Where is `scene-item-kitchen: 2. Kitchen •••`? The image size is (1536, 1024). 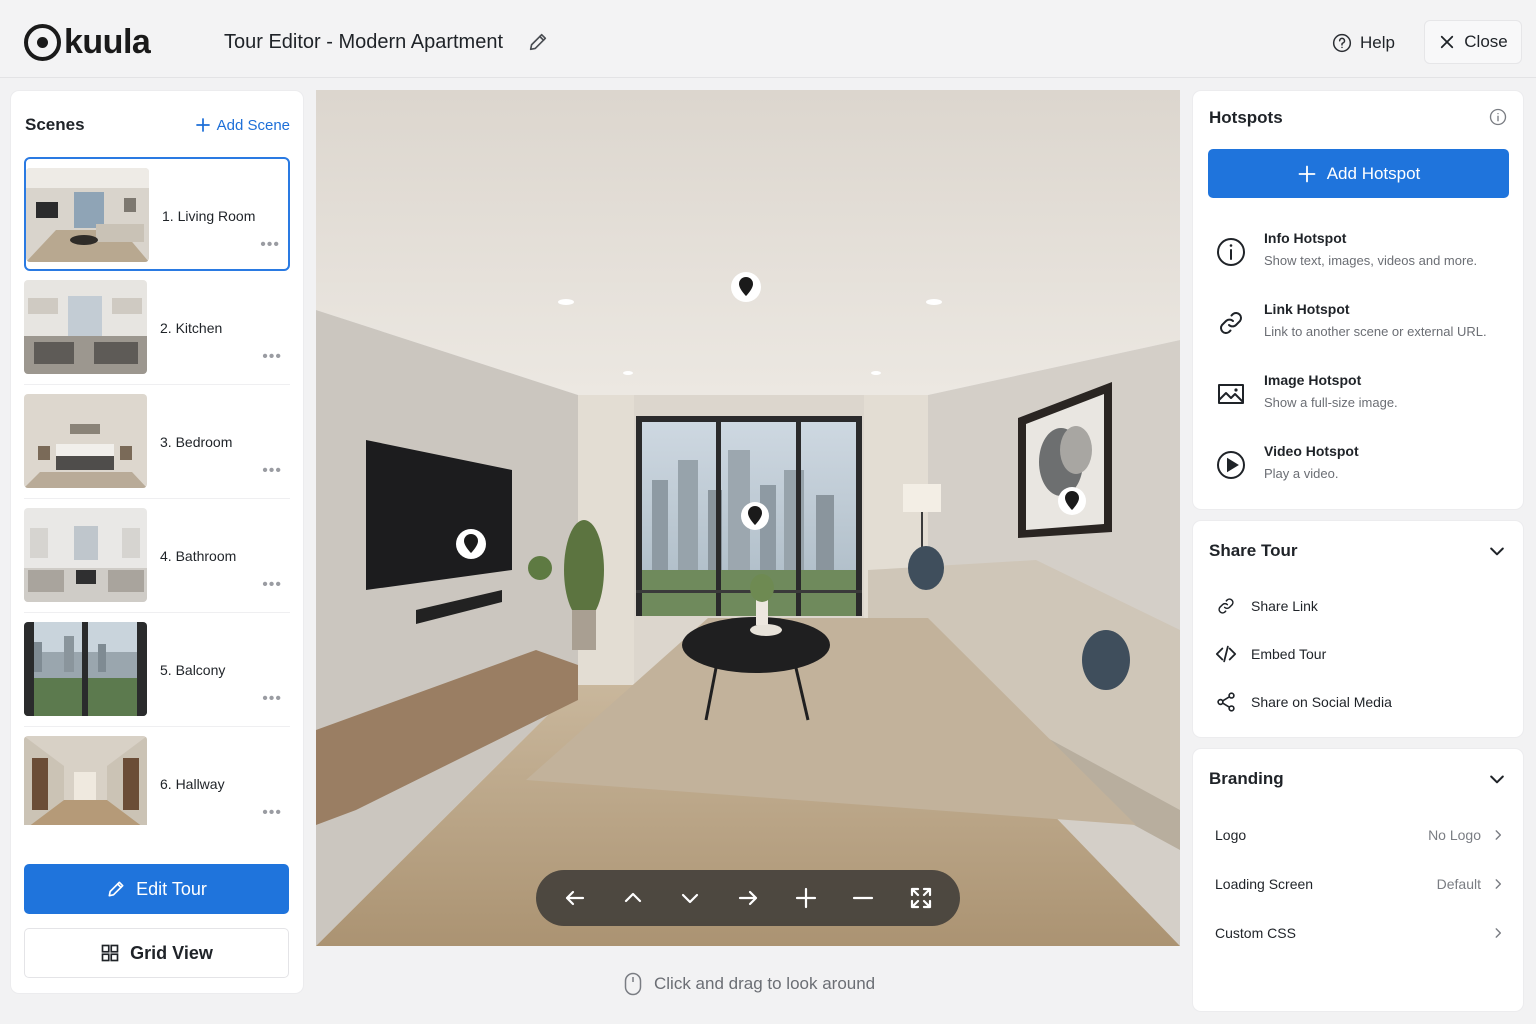
scene-item-kitchen: 2. Kitchen ••• is located at coordinates (157, 328).